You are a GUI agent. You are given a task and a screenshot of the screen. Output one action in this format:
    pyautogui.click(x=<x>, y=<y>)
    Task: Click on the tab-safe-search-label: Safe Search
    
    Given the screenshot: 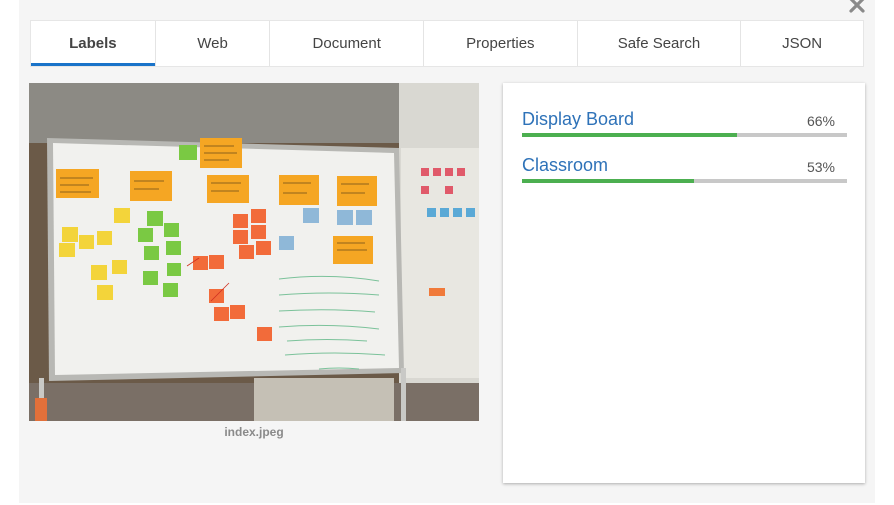 What is the action you would take?
    pyautogui.click(x=659, y=43)
    